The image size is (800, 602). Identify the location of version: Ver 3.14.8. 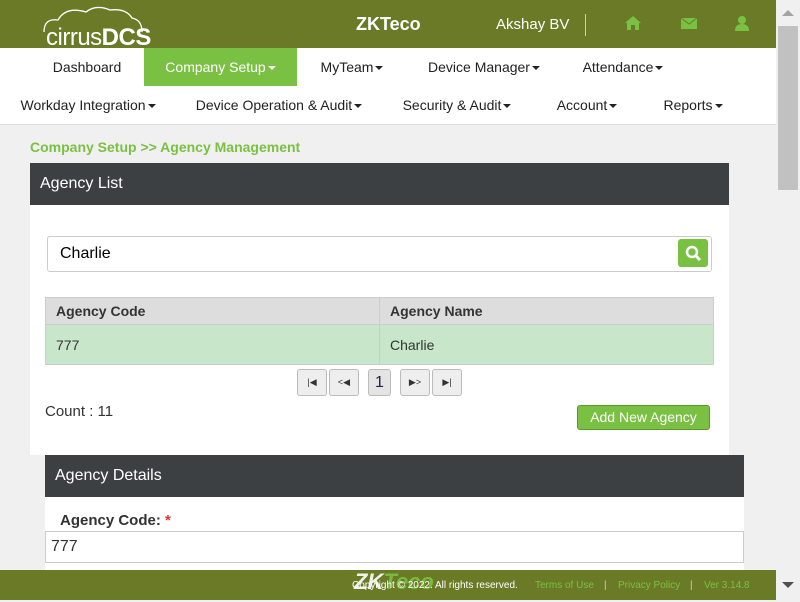
(727, 585).